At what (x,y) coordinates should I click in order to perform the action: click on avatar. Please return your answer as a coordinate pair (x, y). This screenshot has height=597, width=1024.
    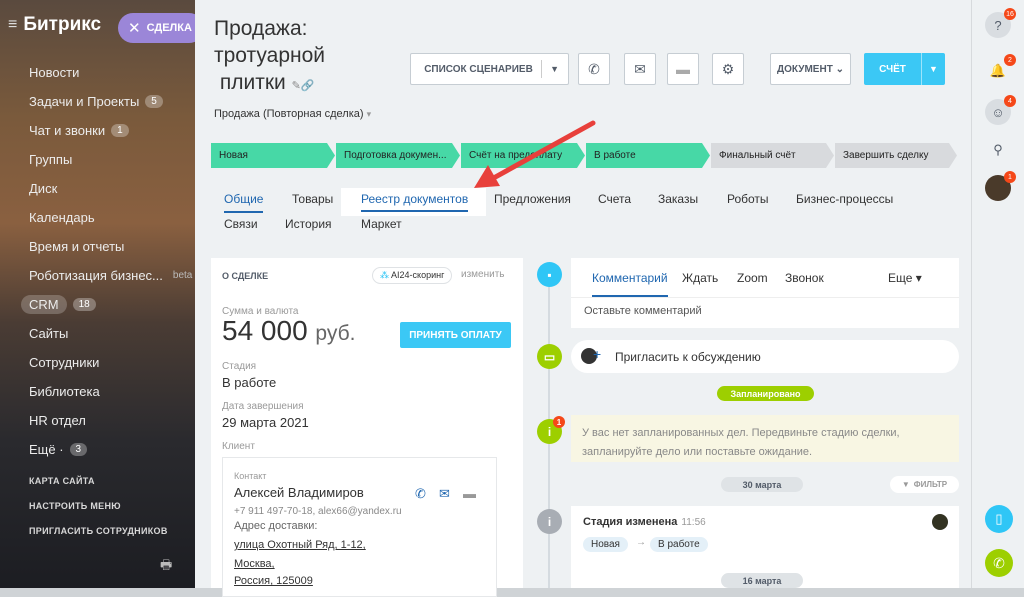
    Looking at the image, I should click on (940, 522).